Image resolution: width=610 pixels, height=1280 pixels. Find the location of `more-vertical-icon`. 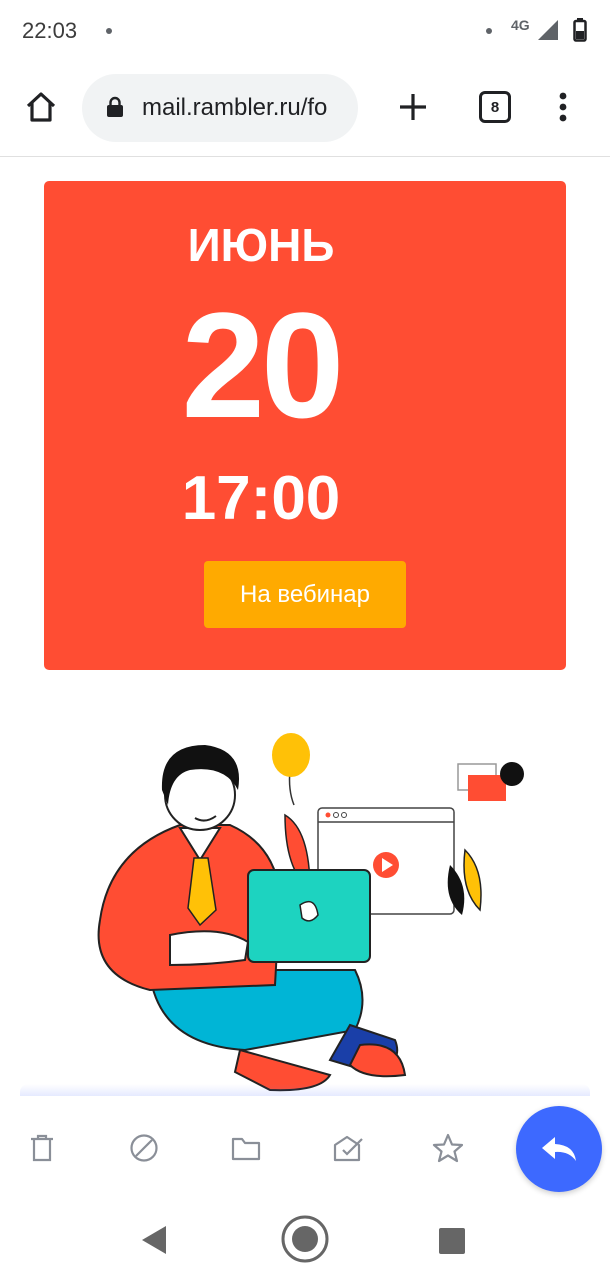

more-vertical-icon is located at coordinates (563, 107).